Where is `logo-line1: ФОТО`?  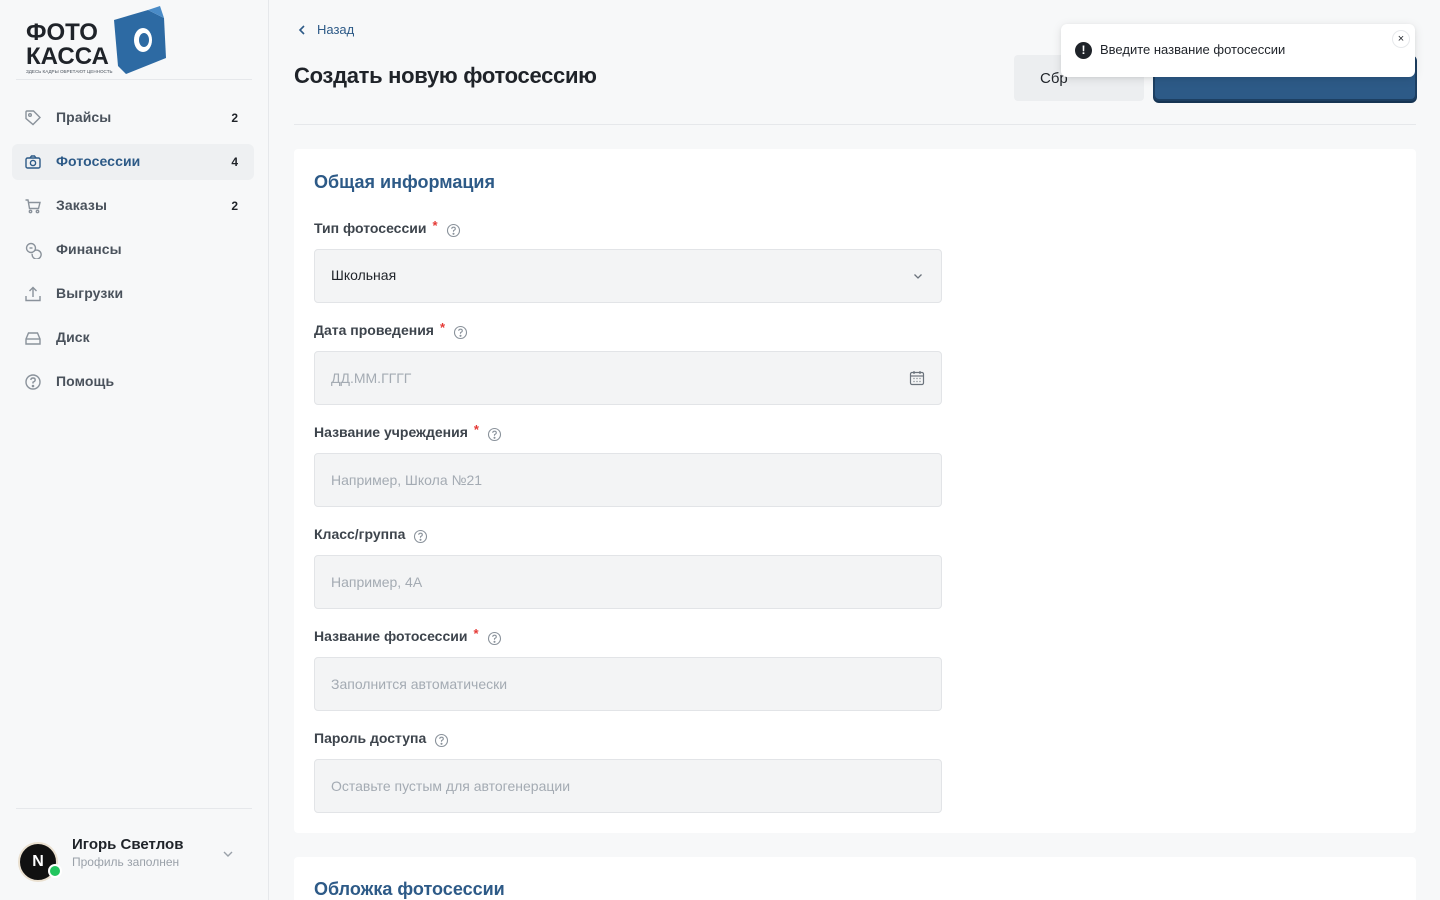 logo-line1: ФОТО is located at coordinates (62, 32).